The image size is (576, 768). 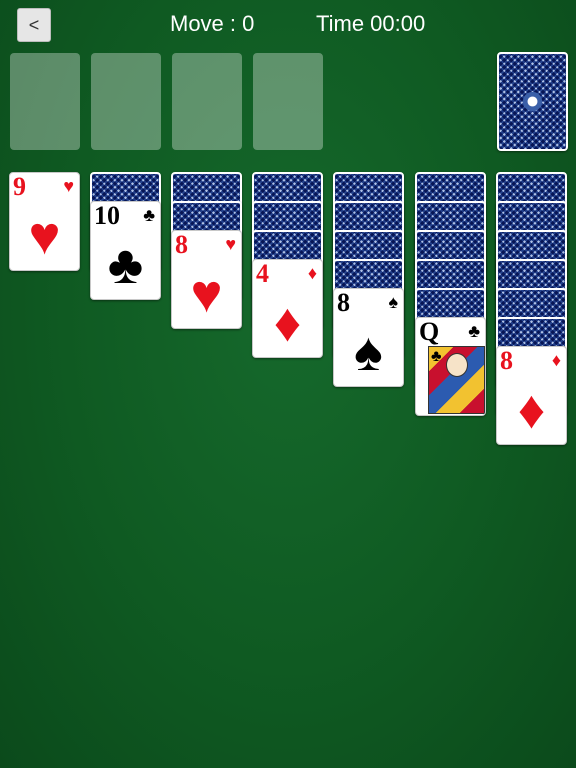 I want to click on playing-card: 8 ♦ ♦, so click(x=531, y=395).